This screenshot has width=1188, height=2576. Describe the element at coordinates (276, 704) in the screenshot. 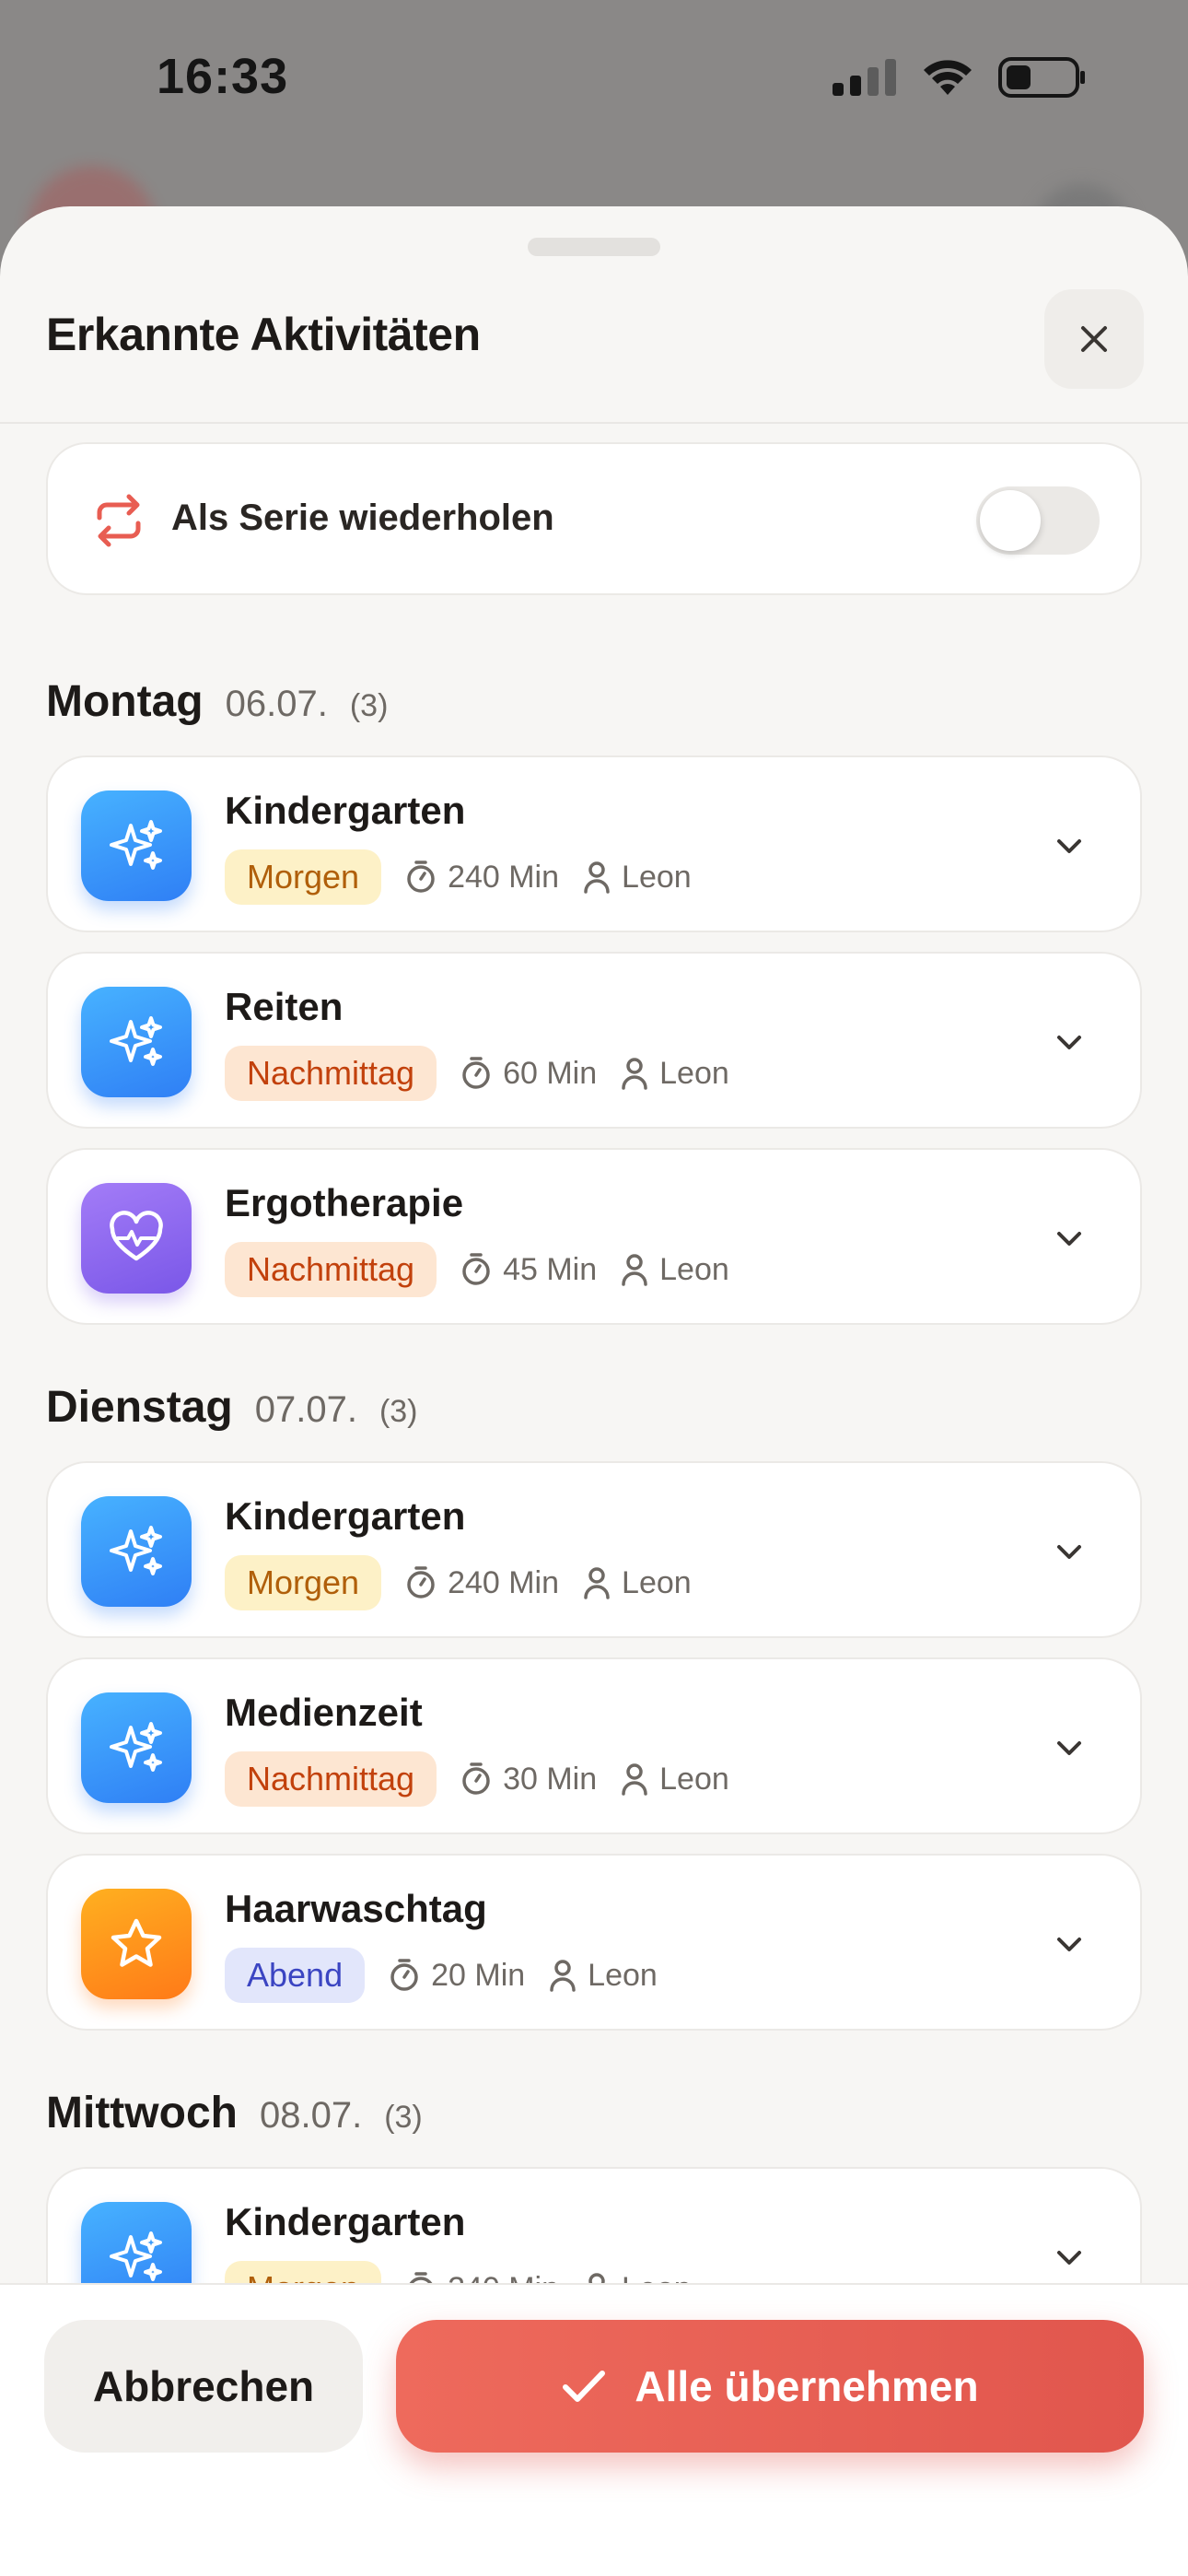

I see `day-date: 06.07.` at that location.